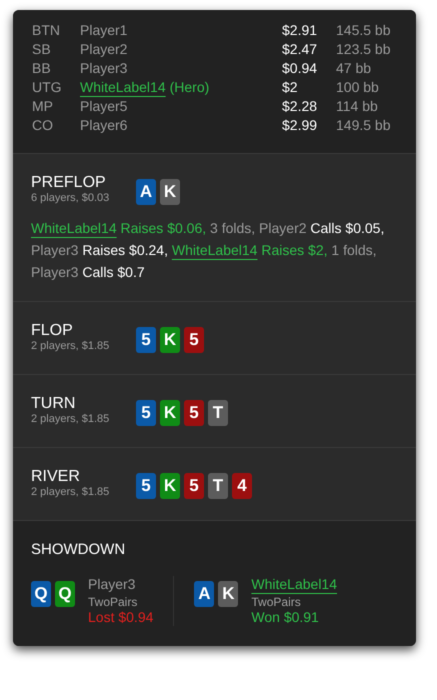  Describe the element at coordinates (363, 30) in the screenshot. I see `stack-bb: 145.5 bb` at that location.